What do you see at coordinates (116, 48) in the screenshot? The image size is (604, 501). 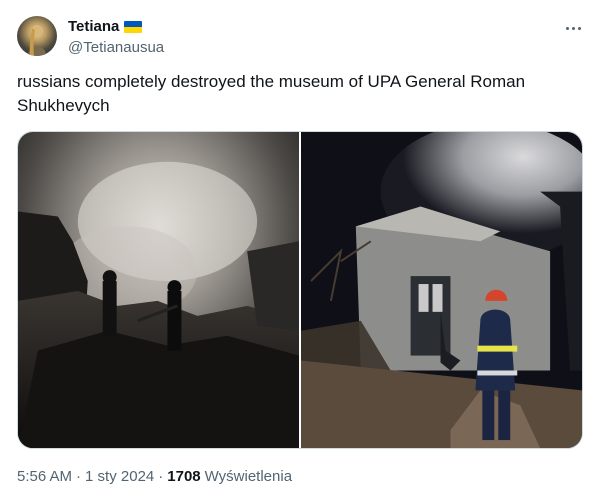 I see `author-handle: @Tetianausua` at bounding box center [116, 48].